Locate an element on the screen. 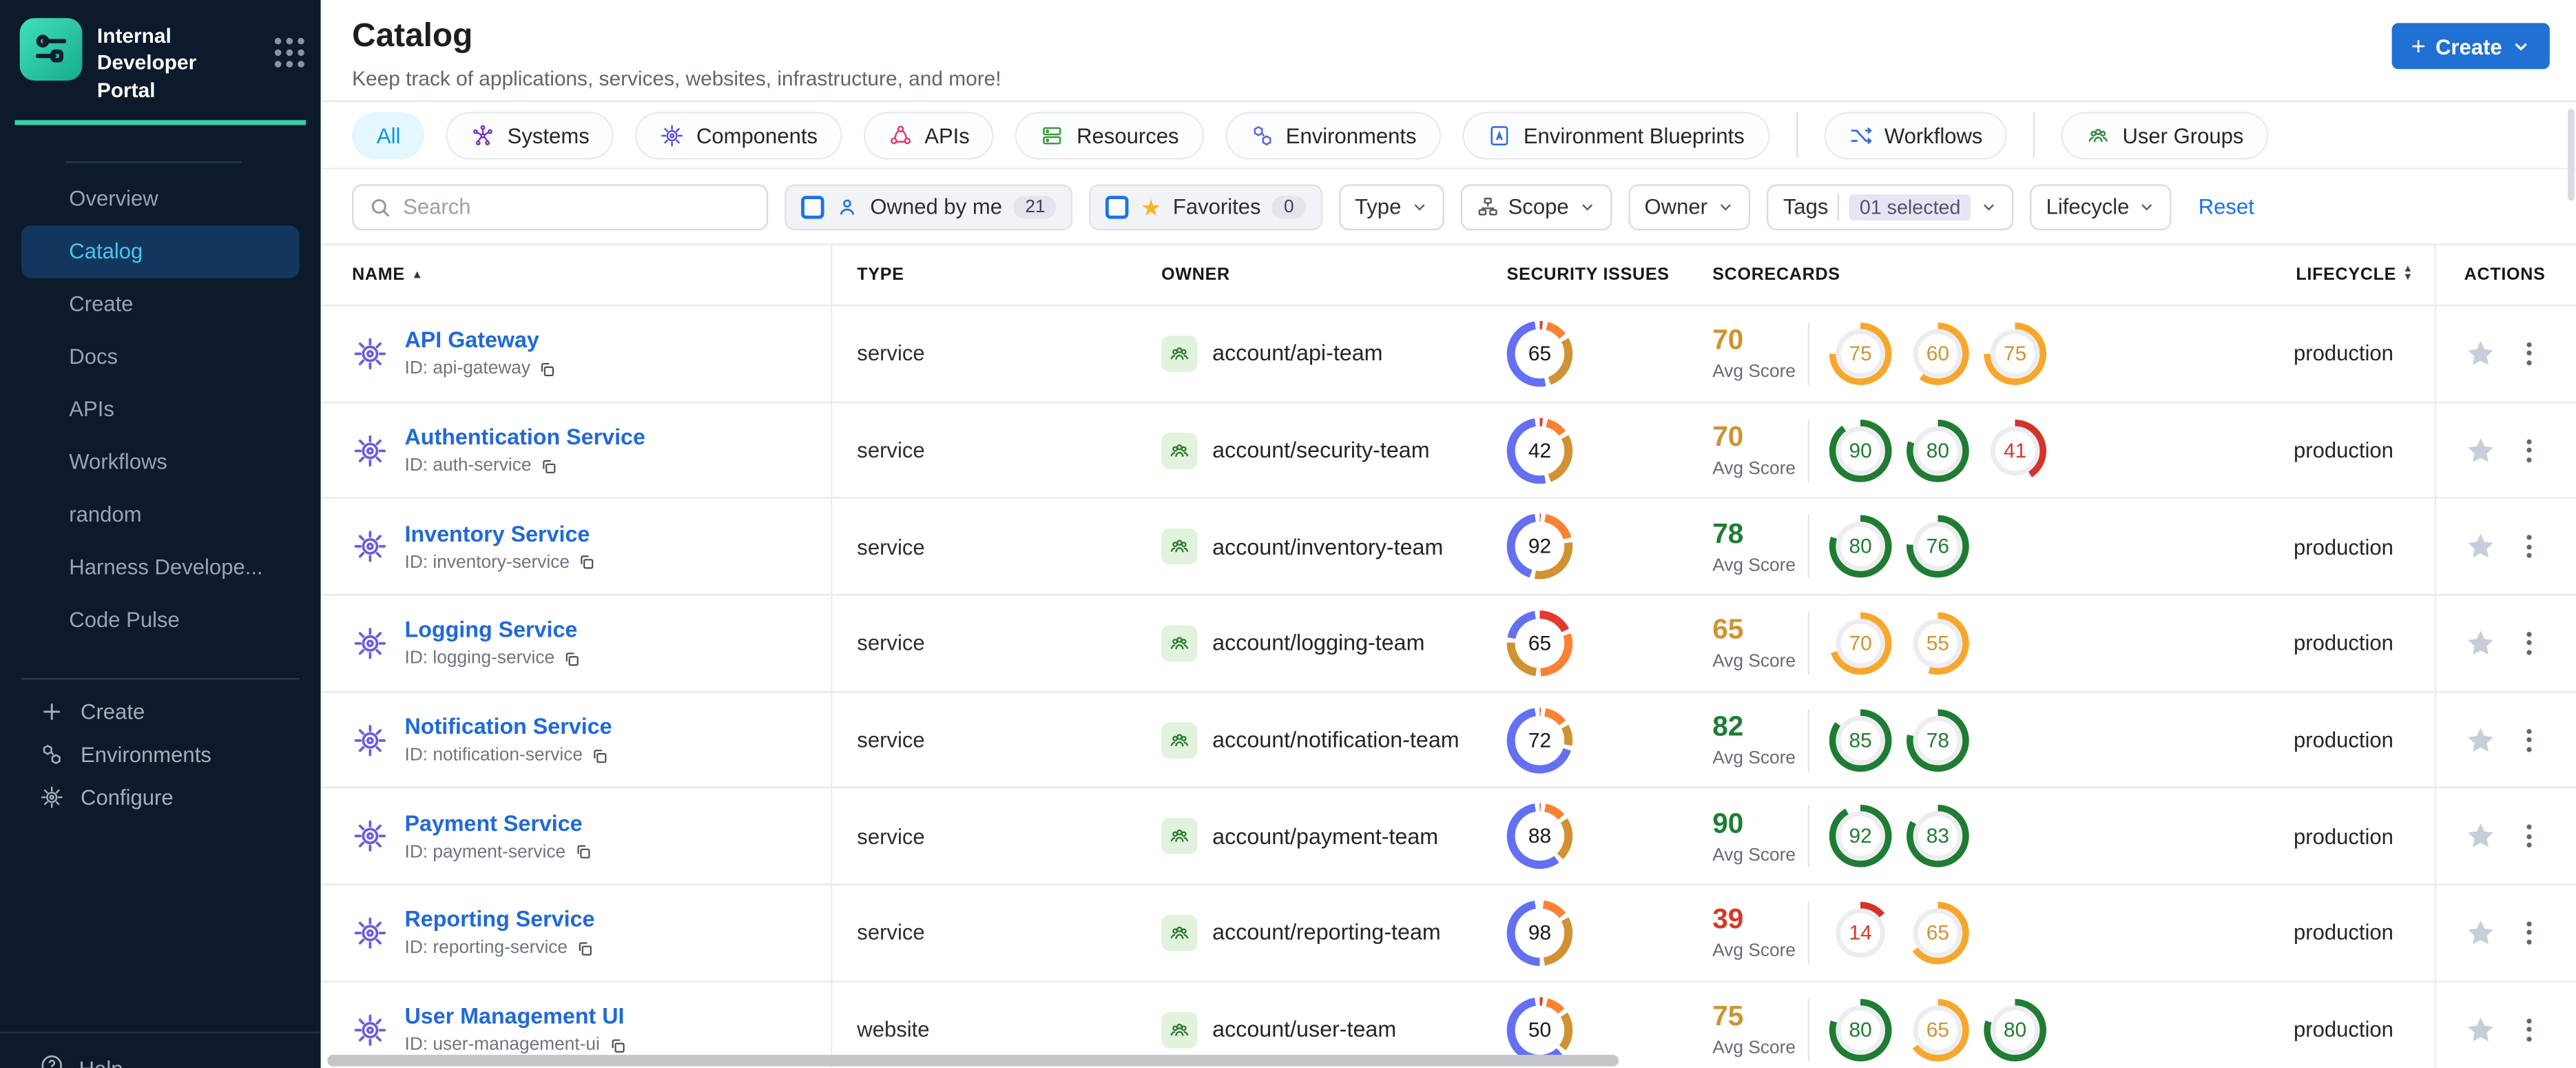 This screenshot has height=1068, width=2576. security-issues-donut: 98 is located at coordinates (1539, 933).